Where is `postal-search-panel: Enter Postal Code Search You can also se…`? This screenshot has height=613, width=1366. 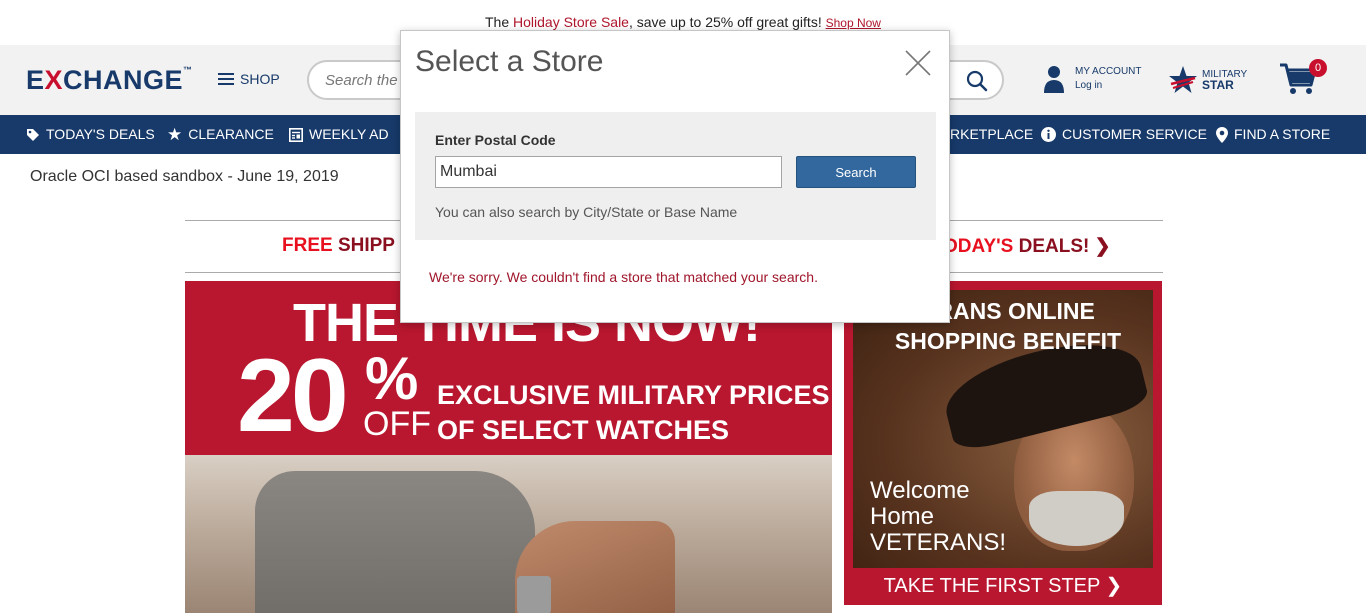
postal-search-panel: Enter Postal Code Search You can also se… is located at coordinates (675, 176).